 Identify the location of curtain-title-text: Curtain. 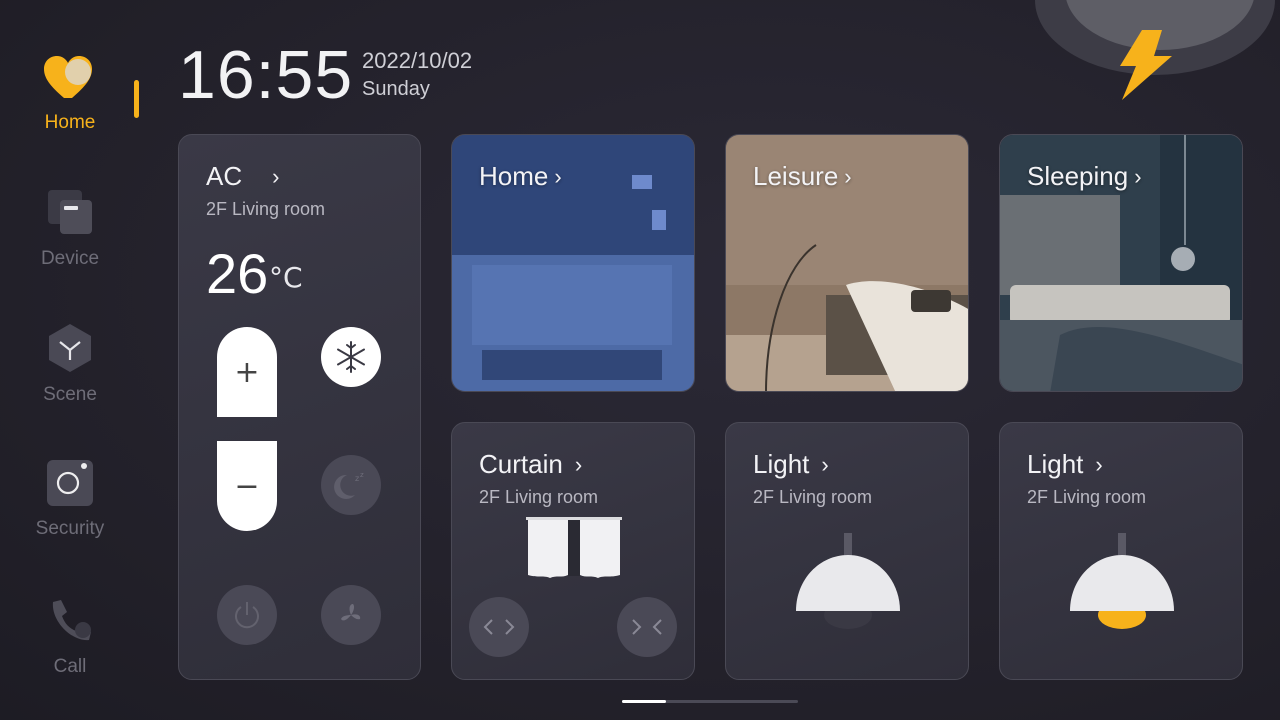
(521, 464).